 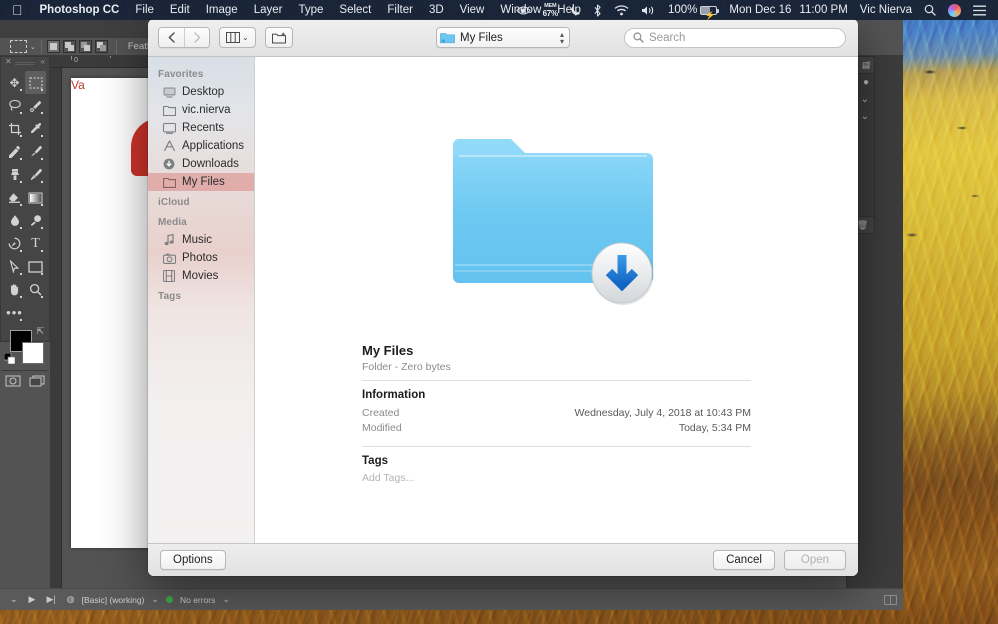 What do you see at coordinates (14, 197) in the screenshot?
I see `eraser-tool` at bounding box center [14, 197].